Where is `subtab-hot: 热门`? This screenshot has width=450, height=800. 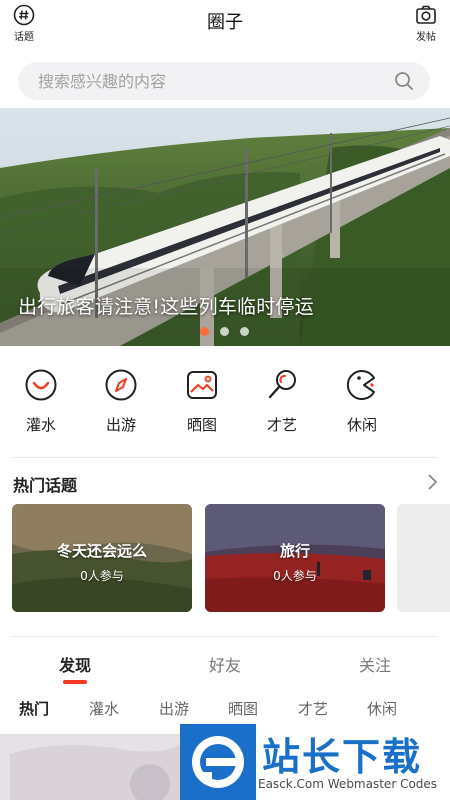
subtab-hot: 热门 is located at coordinates (34, 708).